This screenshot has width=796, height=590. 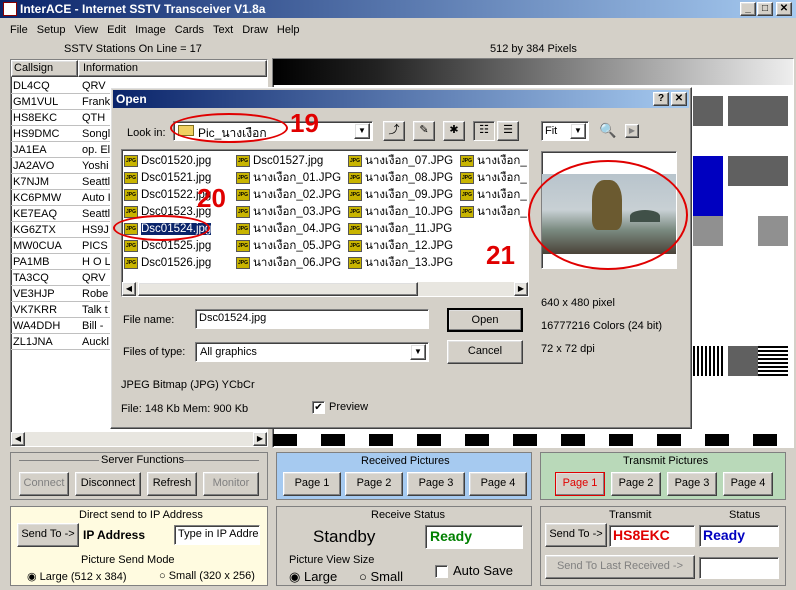 I want to click on desktop-icon: ✎, so click(x=424, y=131).